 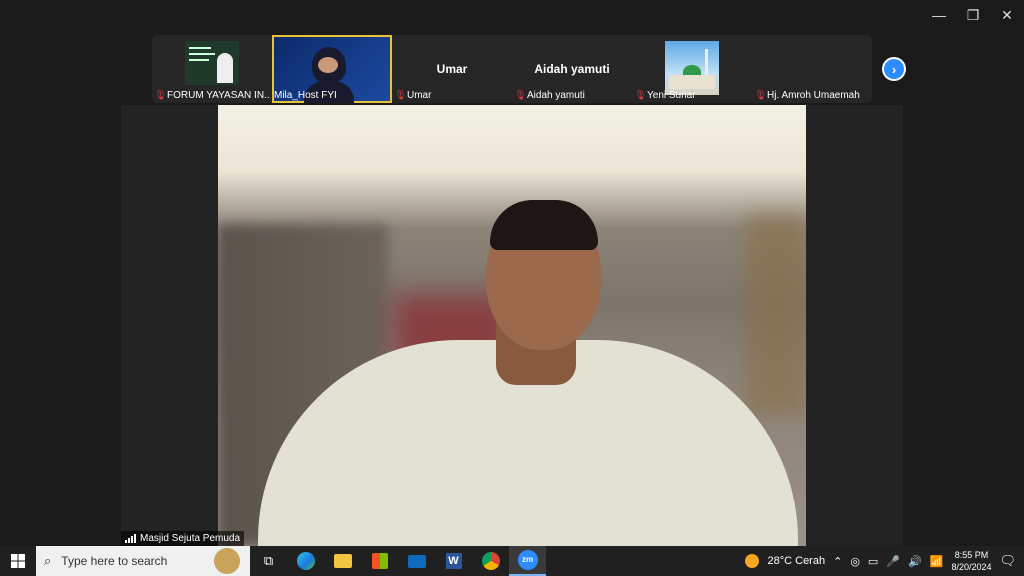 I want to click on participant-label: 🎙 Aidah yamuti, so click(x=572, y=95).